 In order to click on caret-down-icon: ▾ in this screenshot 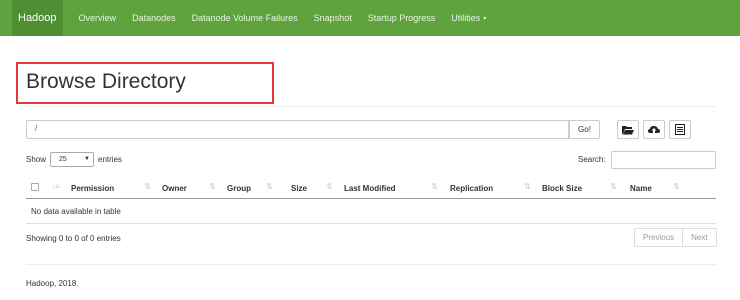, I will do `click(485, 18)`.